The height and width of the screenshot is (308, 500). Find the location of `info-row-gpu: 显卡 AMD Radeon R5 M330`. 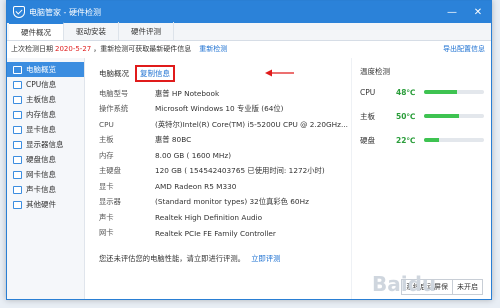

info-row-gpu: 显卡 AMD Radeon R5 M330 is located at coordinates (225, 187).